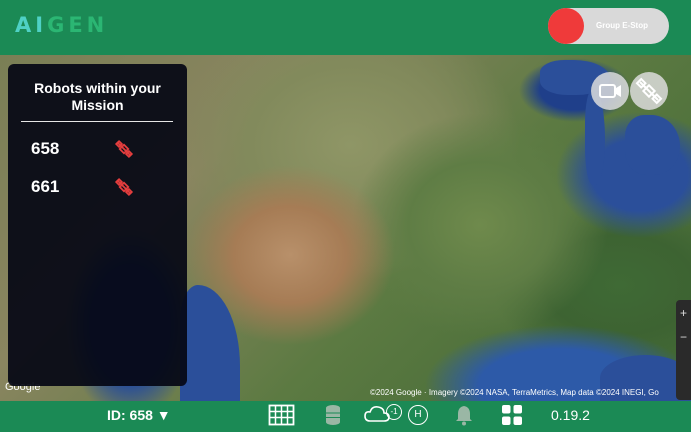  I want to click on robot-id: 661, so click(45, 186).